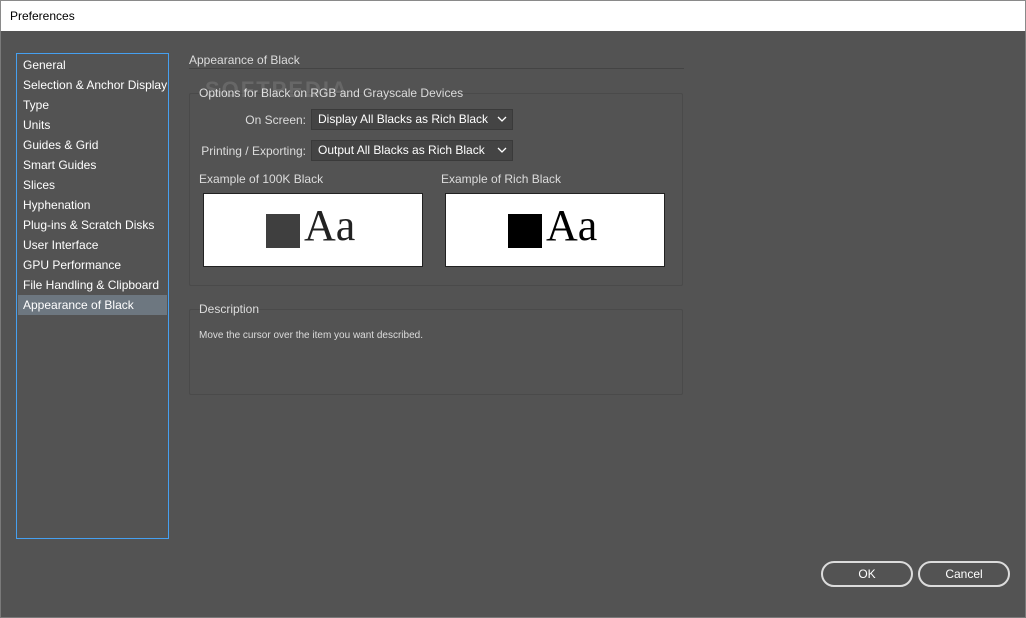 The height and width of the screenshot is (618, 1026). Describe the element at coordinates (92, 125) in the screenshot. I see `sidebar-item-units: Units` at that location.